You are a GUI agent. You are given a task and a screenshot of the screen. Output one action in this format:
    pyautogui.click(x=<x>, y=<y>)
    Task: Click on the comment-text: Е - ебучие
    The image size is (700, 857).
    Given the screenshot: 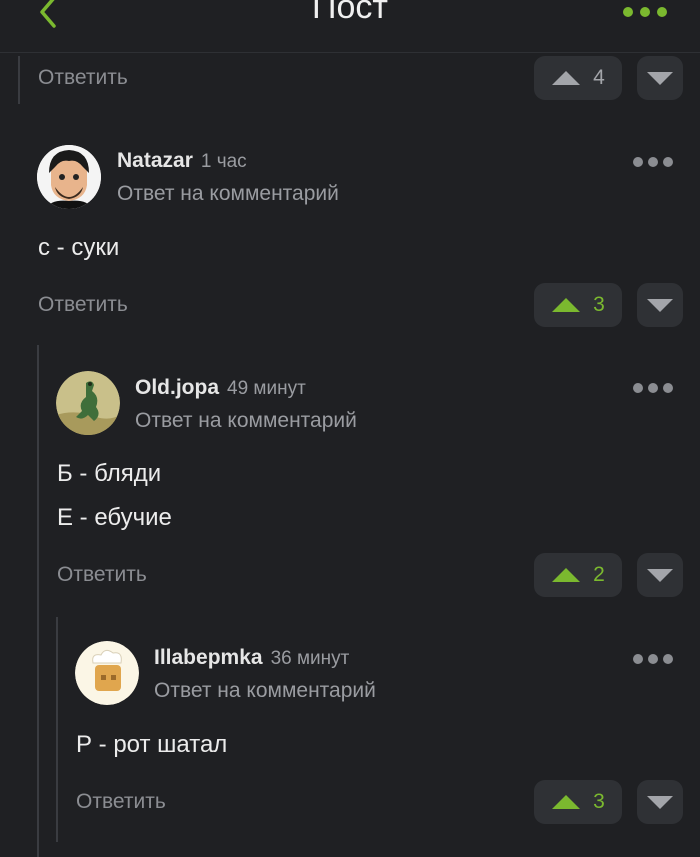 What is the action you would take?
    pyautogui.click(x=114, y=517)
    